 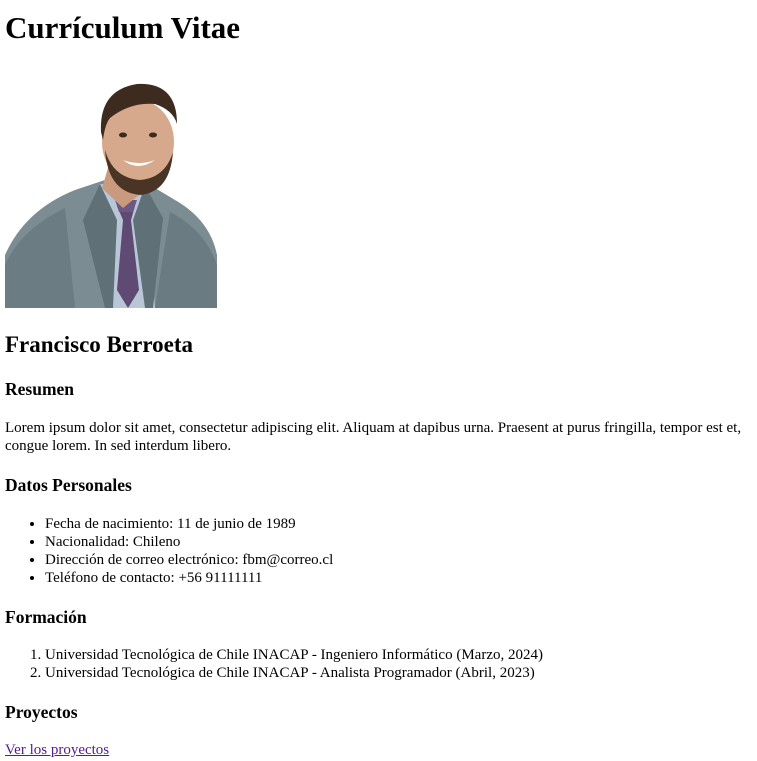 I want to click on list-item-nationality: Nacionalidad: Chileno, so click(x=189, y=542).